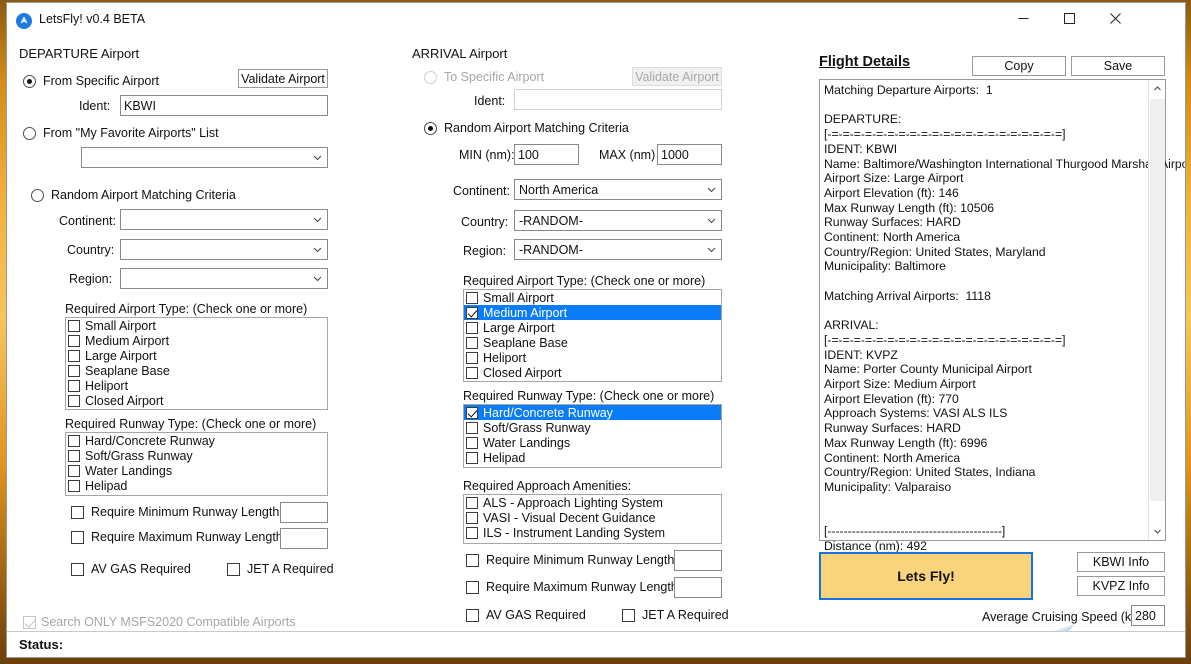 The image size is (1191, 664). Describe the element at coordinates (698, 560) in the screenshot. I see `arrival-min-runway-input` at that location.